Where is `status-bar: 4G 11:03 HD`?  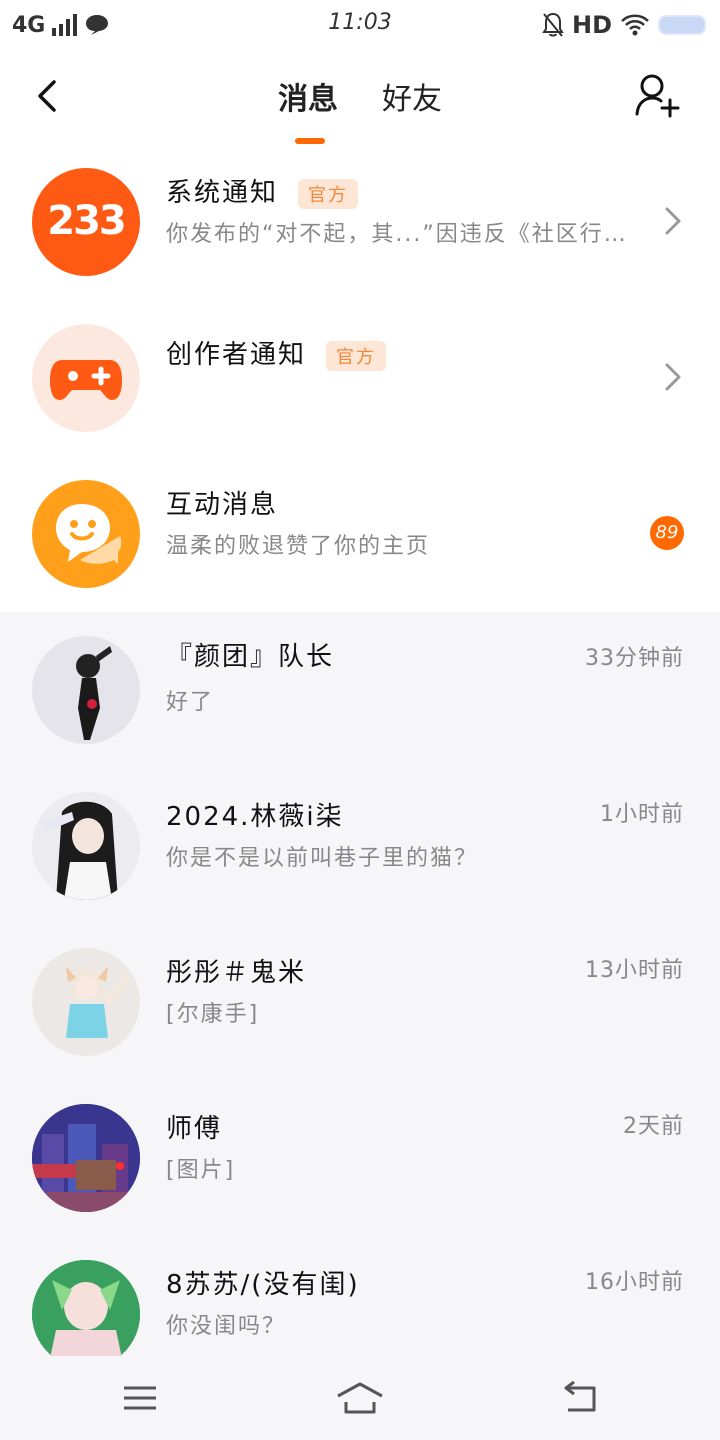 status-bar: 4G 11:03 HD is located at coordinates (360, 25).